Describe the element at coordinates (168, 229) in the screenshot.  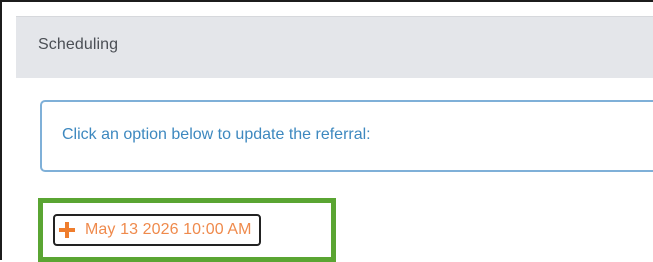
I see `schedule-option-label: May 13 2026 10:00 AM` at that location.